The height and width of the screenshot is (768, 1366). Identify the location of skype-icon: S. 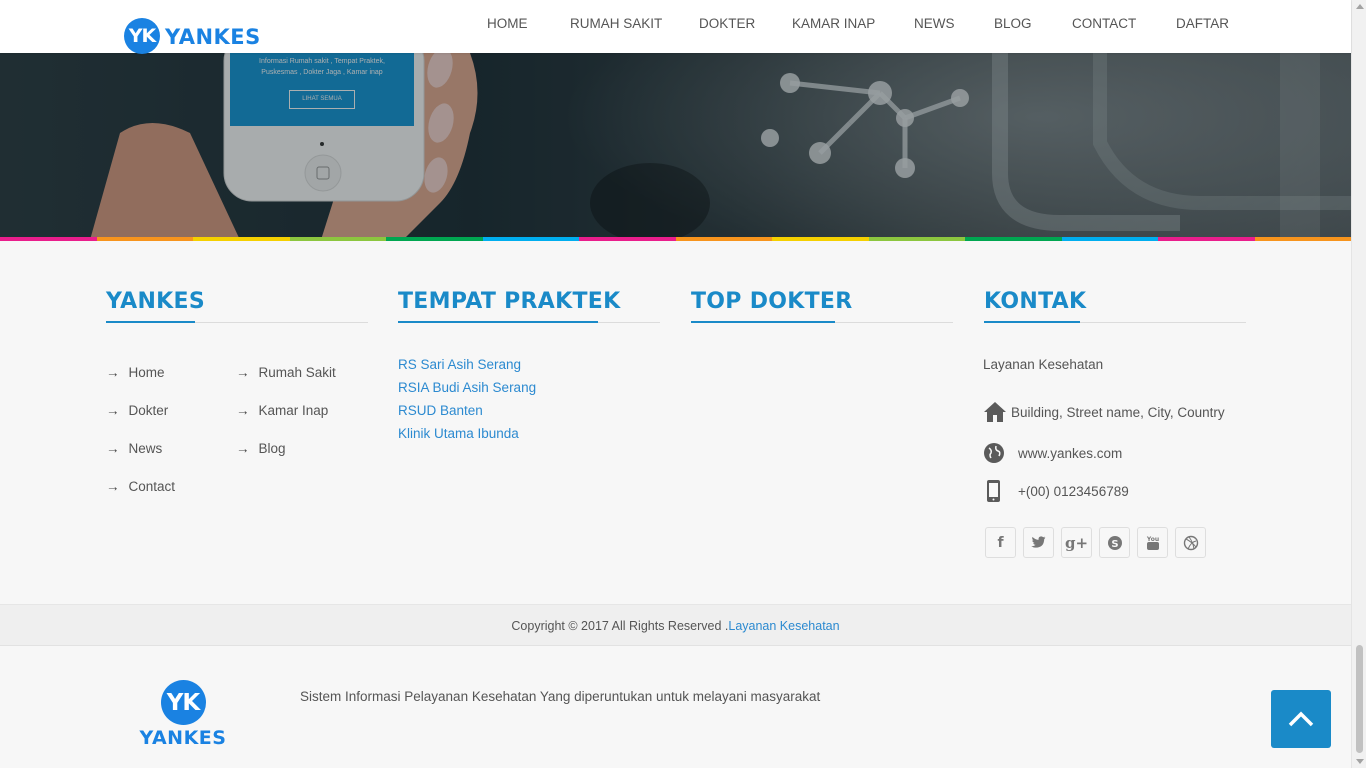
(1114, 542).